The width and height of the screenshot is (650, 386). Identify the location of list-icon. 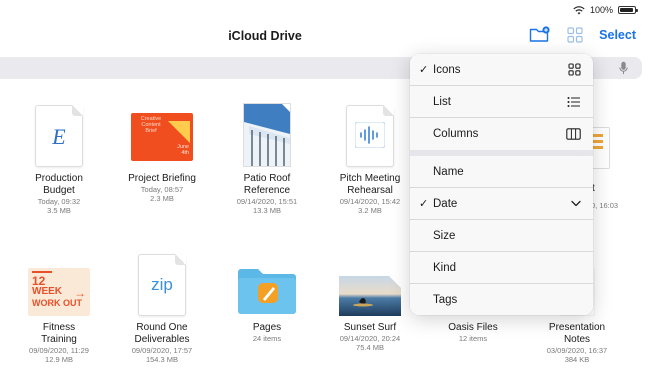
(574, 102).